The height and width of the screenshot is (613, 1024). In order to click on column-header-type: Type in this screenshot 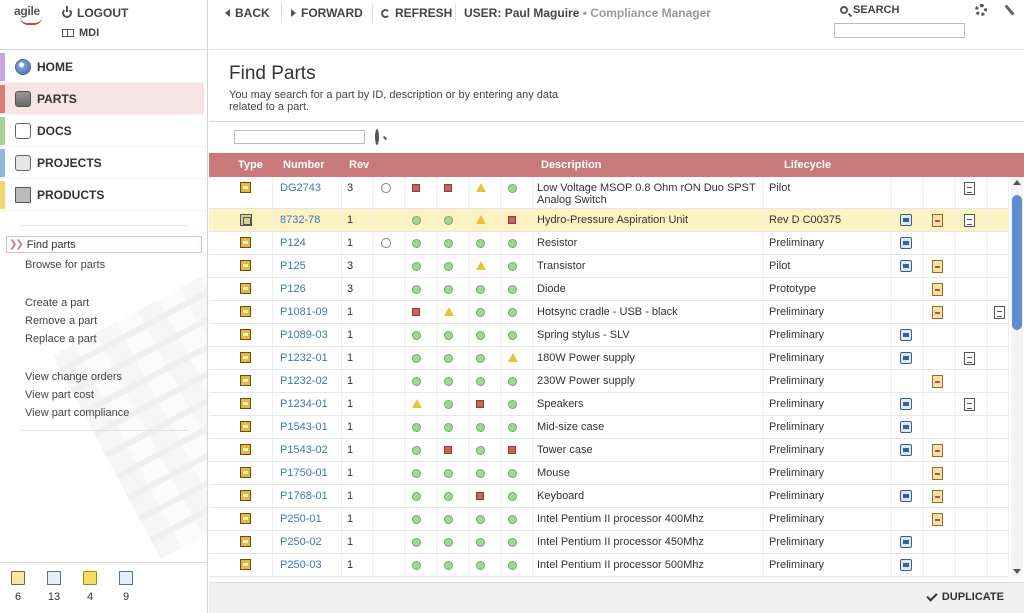, I will do `click(250, 165)`.